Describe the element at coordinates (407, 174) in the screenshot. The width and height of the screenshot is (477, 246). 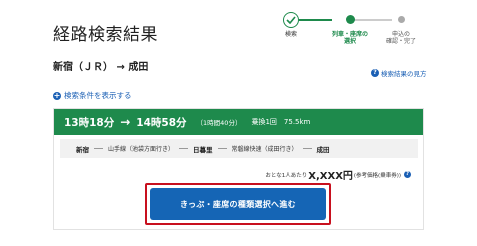
I see `fare-help-icon: ?` at that location.